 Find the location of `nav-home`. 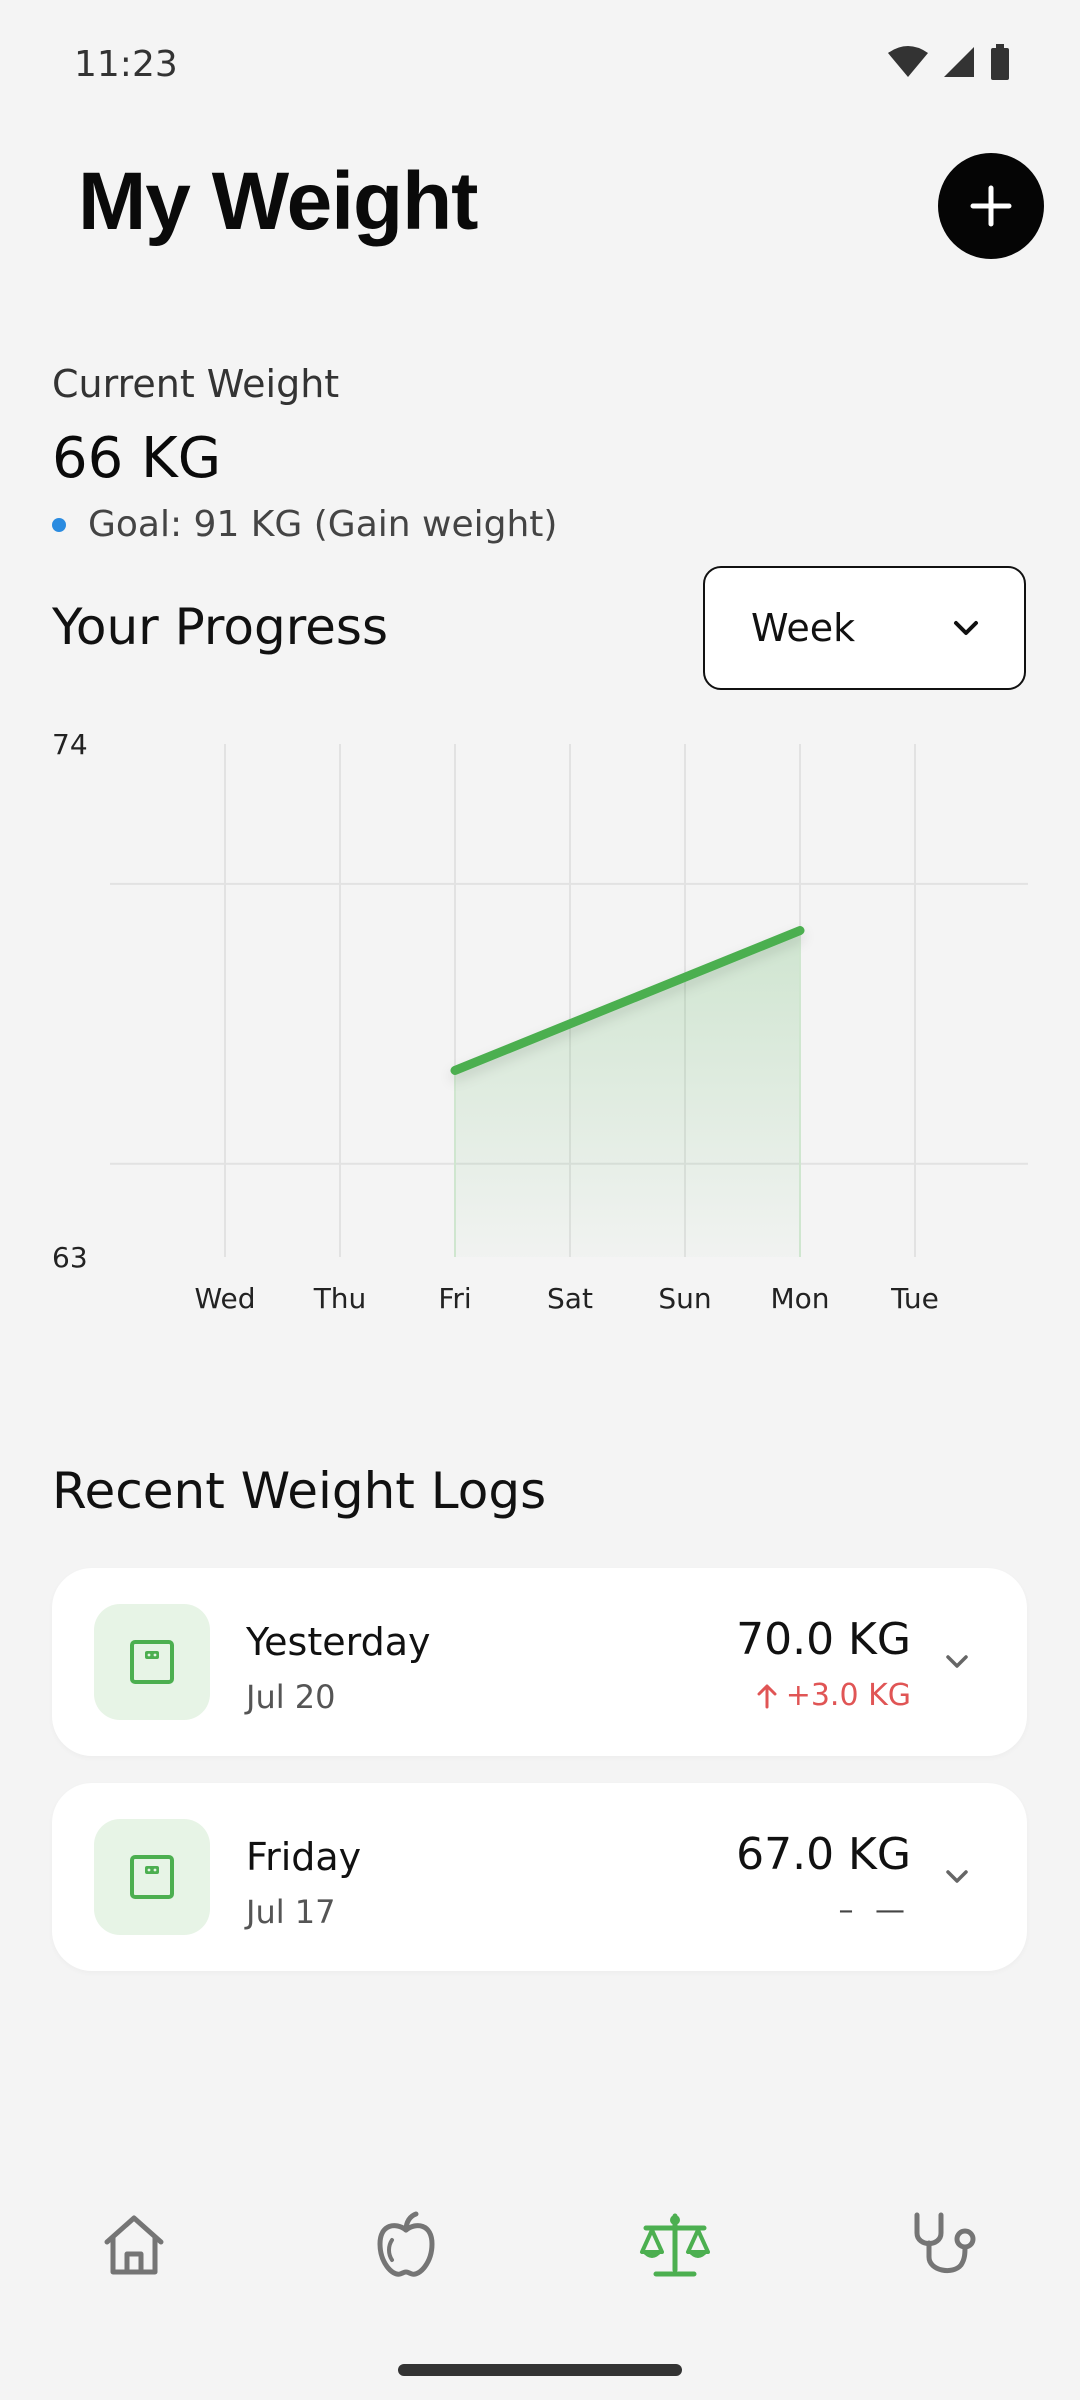

nav-home is located at coordinates (134, 2245).